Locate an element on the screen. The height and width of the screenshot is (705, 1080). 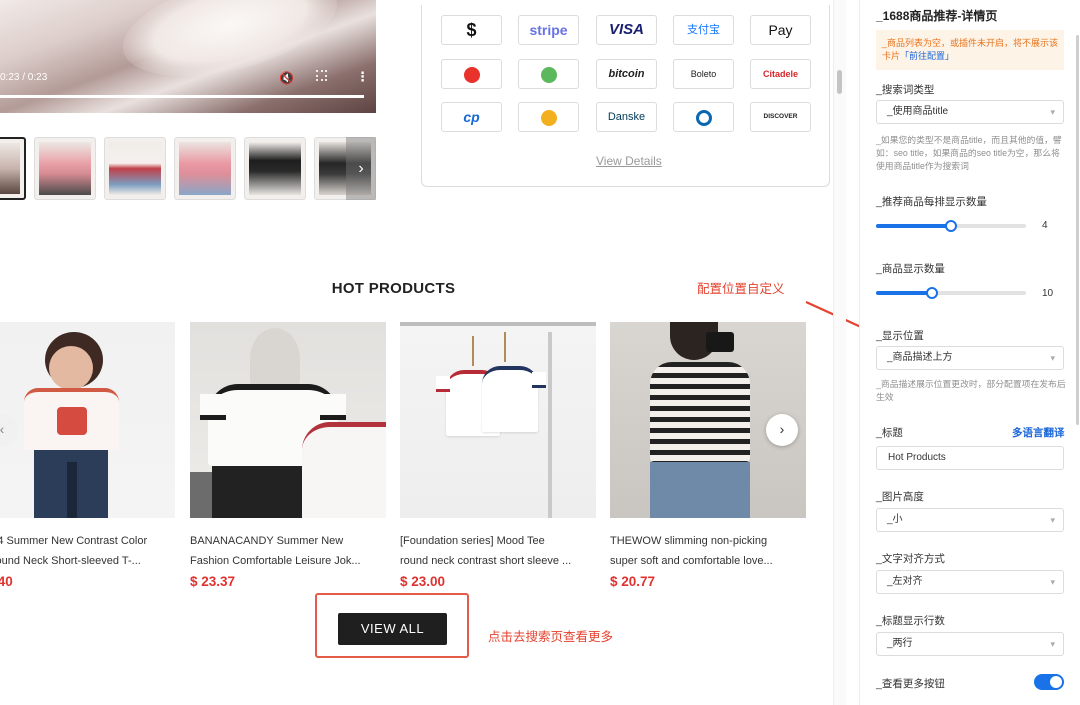
view-details-link: View Details is located at coordinates (629, 161).